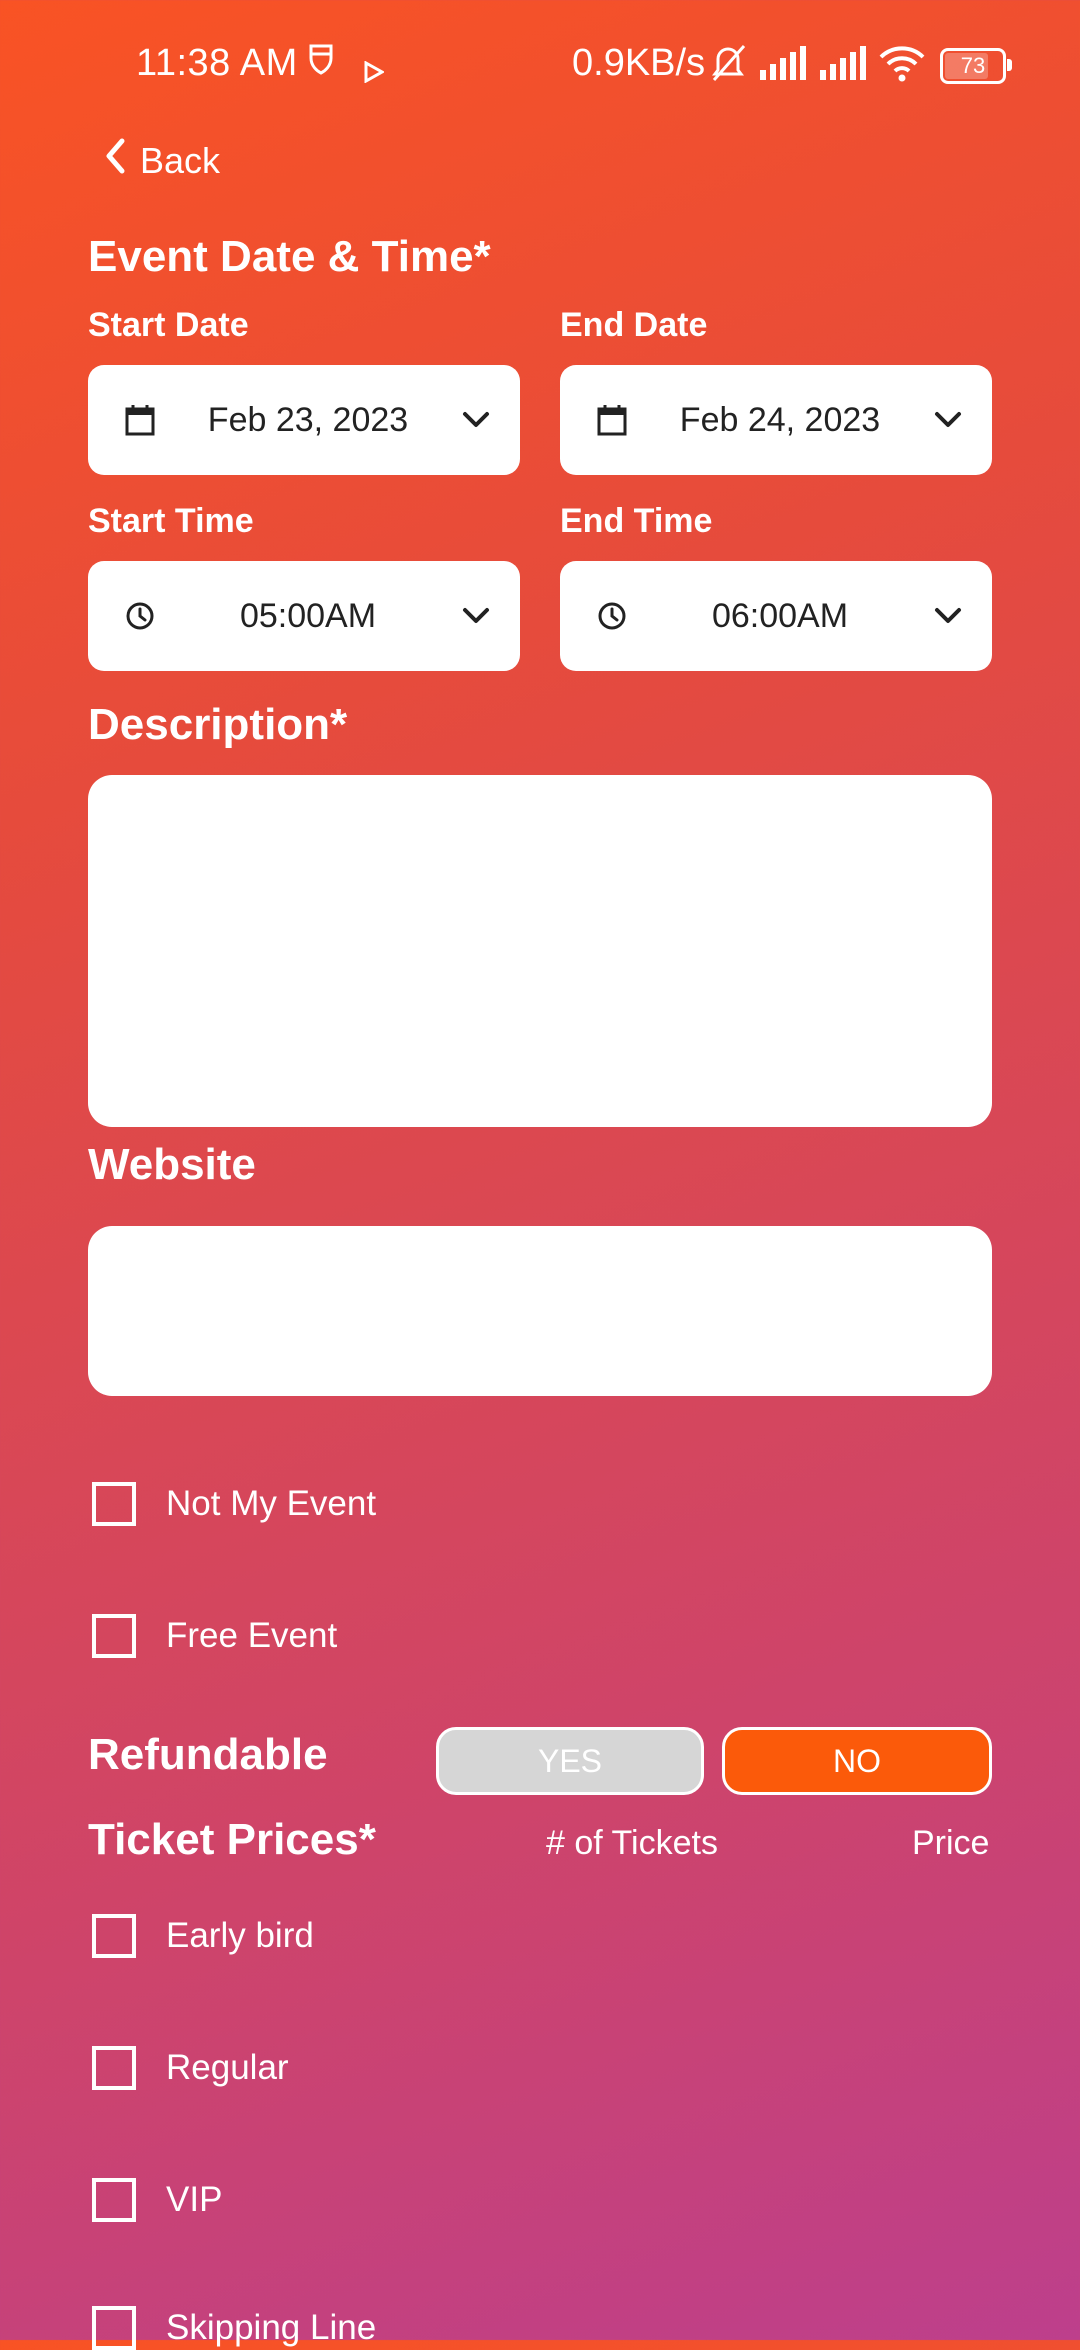  I want to click on end-date-label: End Date, so click(634, 325).